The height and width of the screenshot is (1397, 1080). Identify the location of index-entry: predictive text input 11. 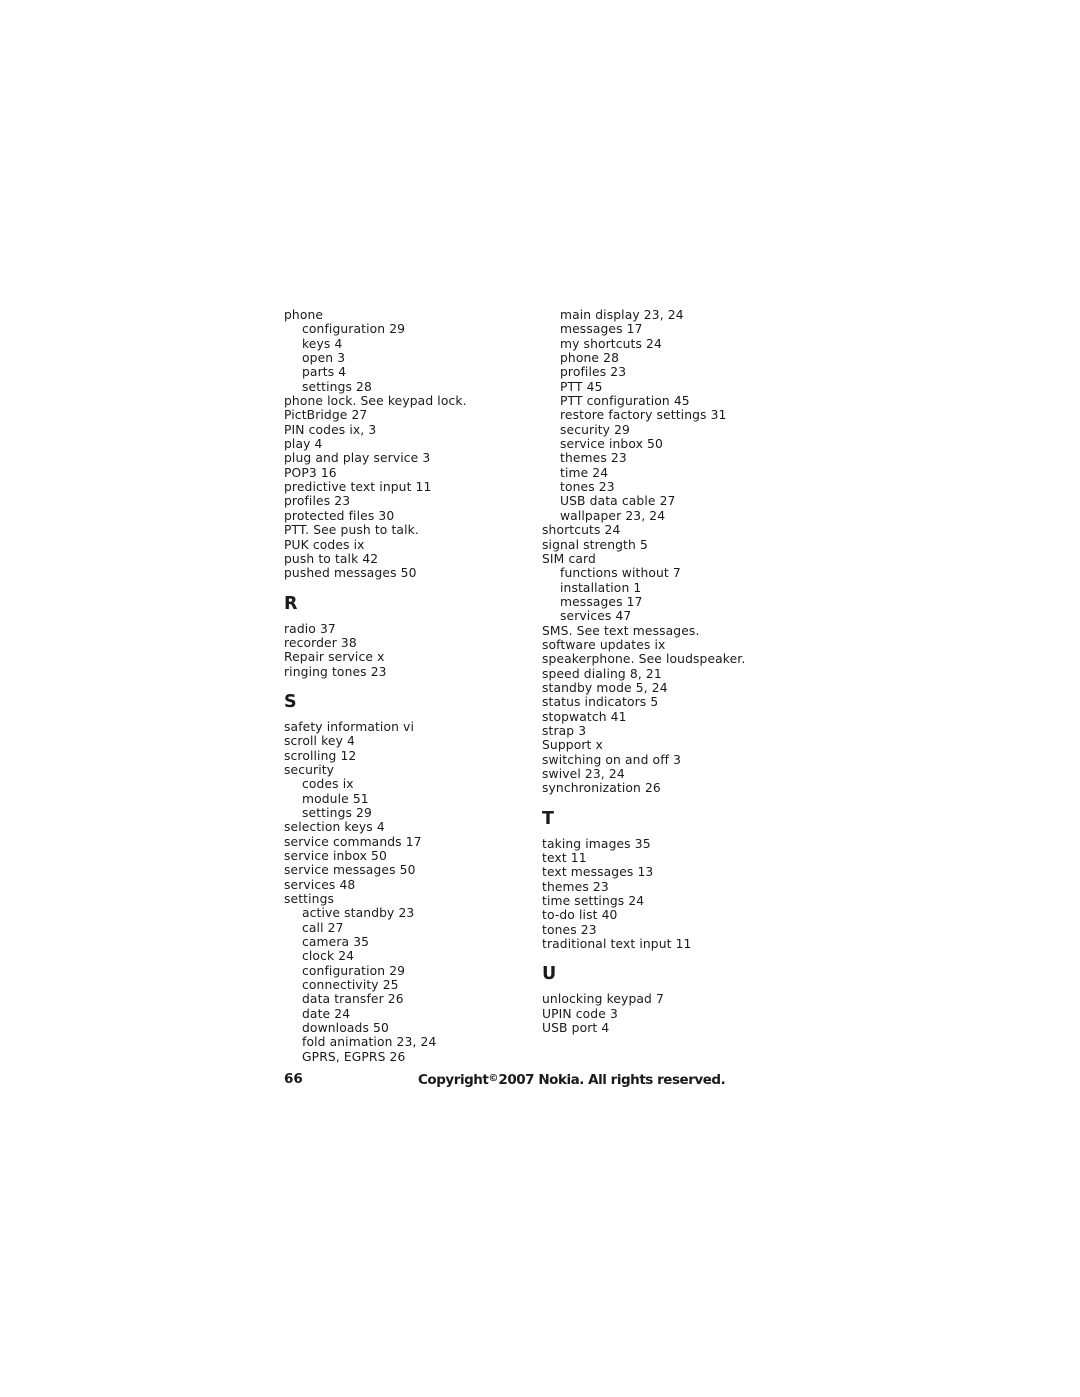
(358, 487).